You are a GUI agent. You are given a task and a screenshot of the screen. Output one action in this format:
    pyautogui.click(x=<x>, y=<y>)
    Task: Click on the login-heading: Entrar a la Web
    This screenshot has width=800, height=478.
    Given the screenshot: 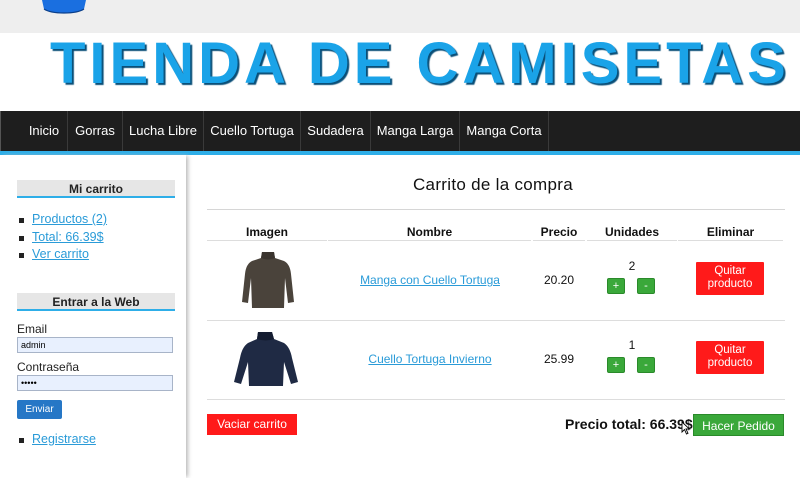 What is the action you would take?
    pyautogui.click(x=96, y=302)
    